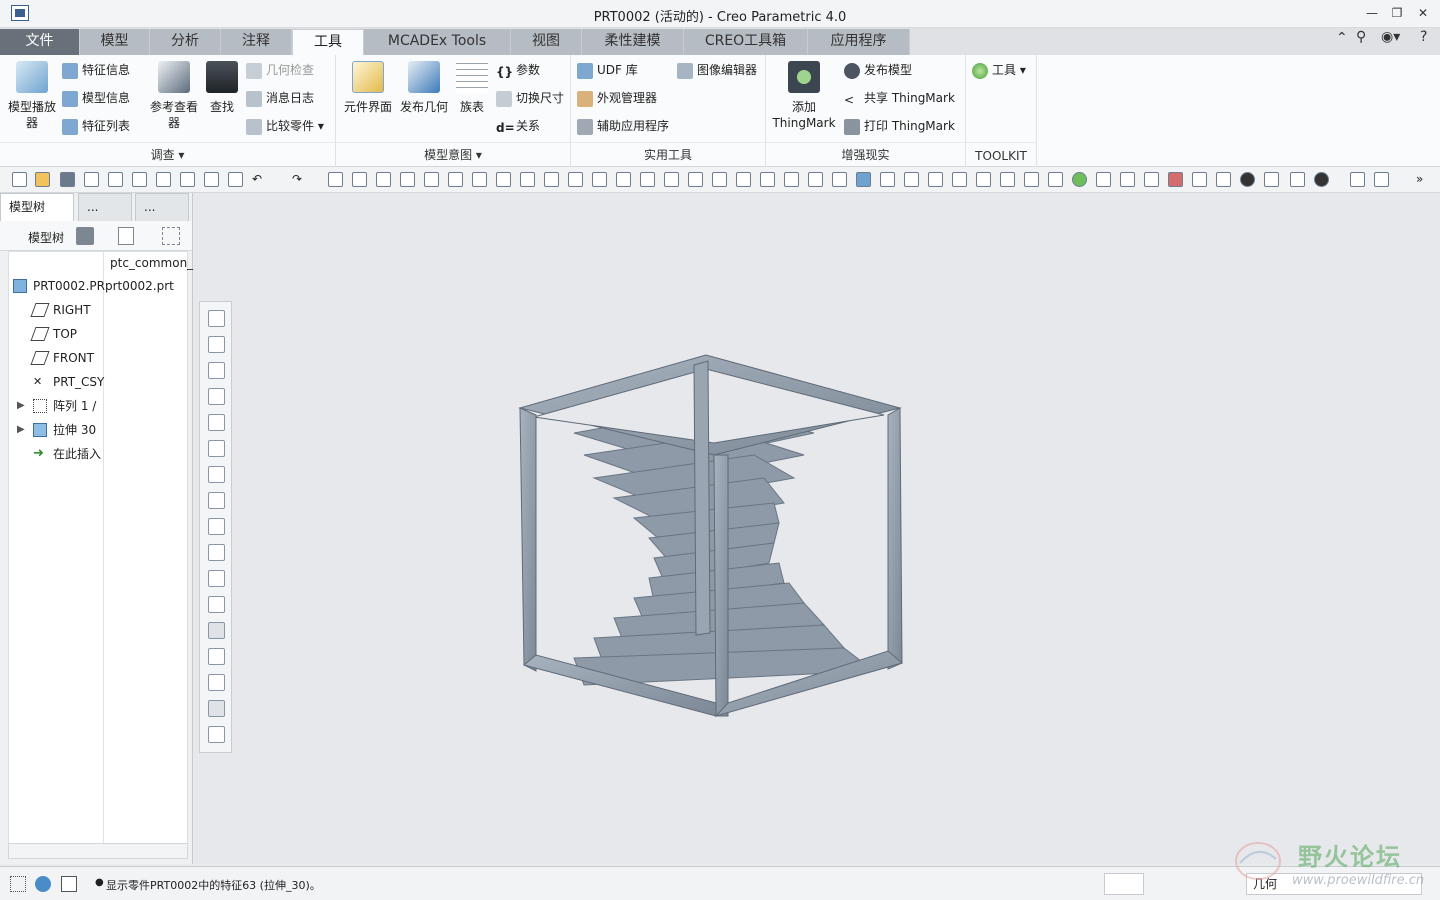 This screenshot has height=900, width=1440. What do you see at coordinates (959, 179) in the screenshot?
I see `toolbar-tool-27-icon` at bounding box center [959, 179].